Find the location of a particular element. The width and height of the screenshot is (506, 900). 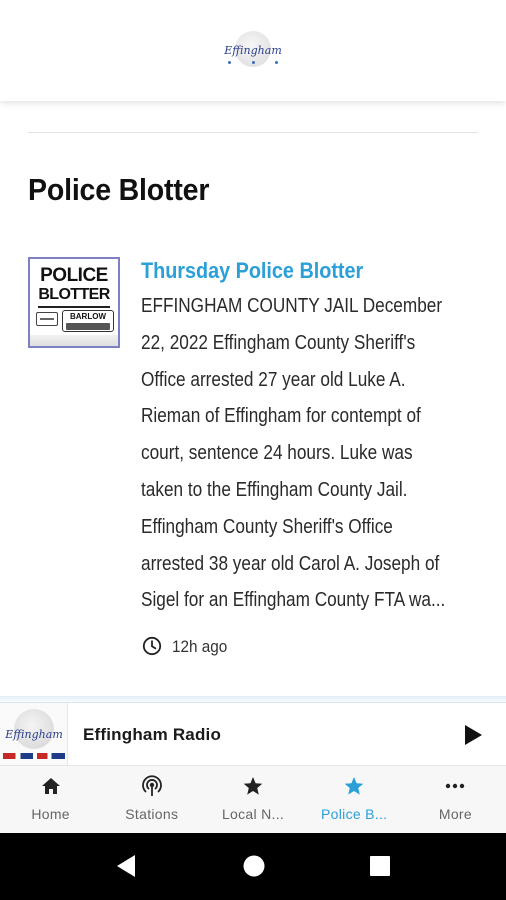

thumbnail-line1: POLICE is located at coordinates (74, 275).